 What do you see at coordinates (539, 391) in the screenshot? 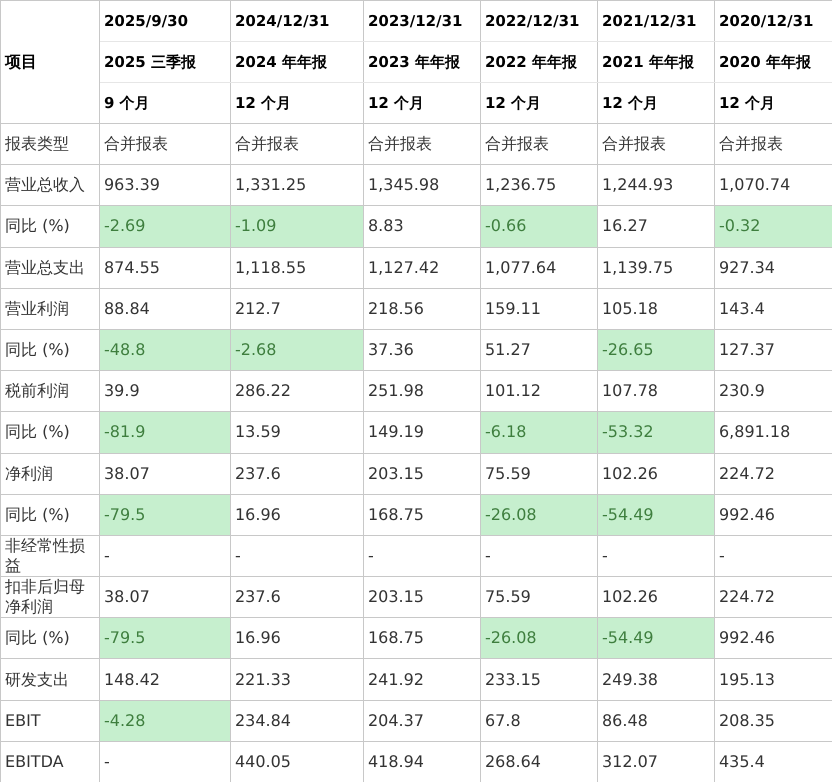
I see `table-cell: 101.12` at bounding box center [539, 391].